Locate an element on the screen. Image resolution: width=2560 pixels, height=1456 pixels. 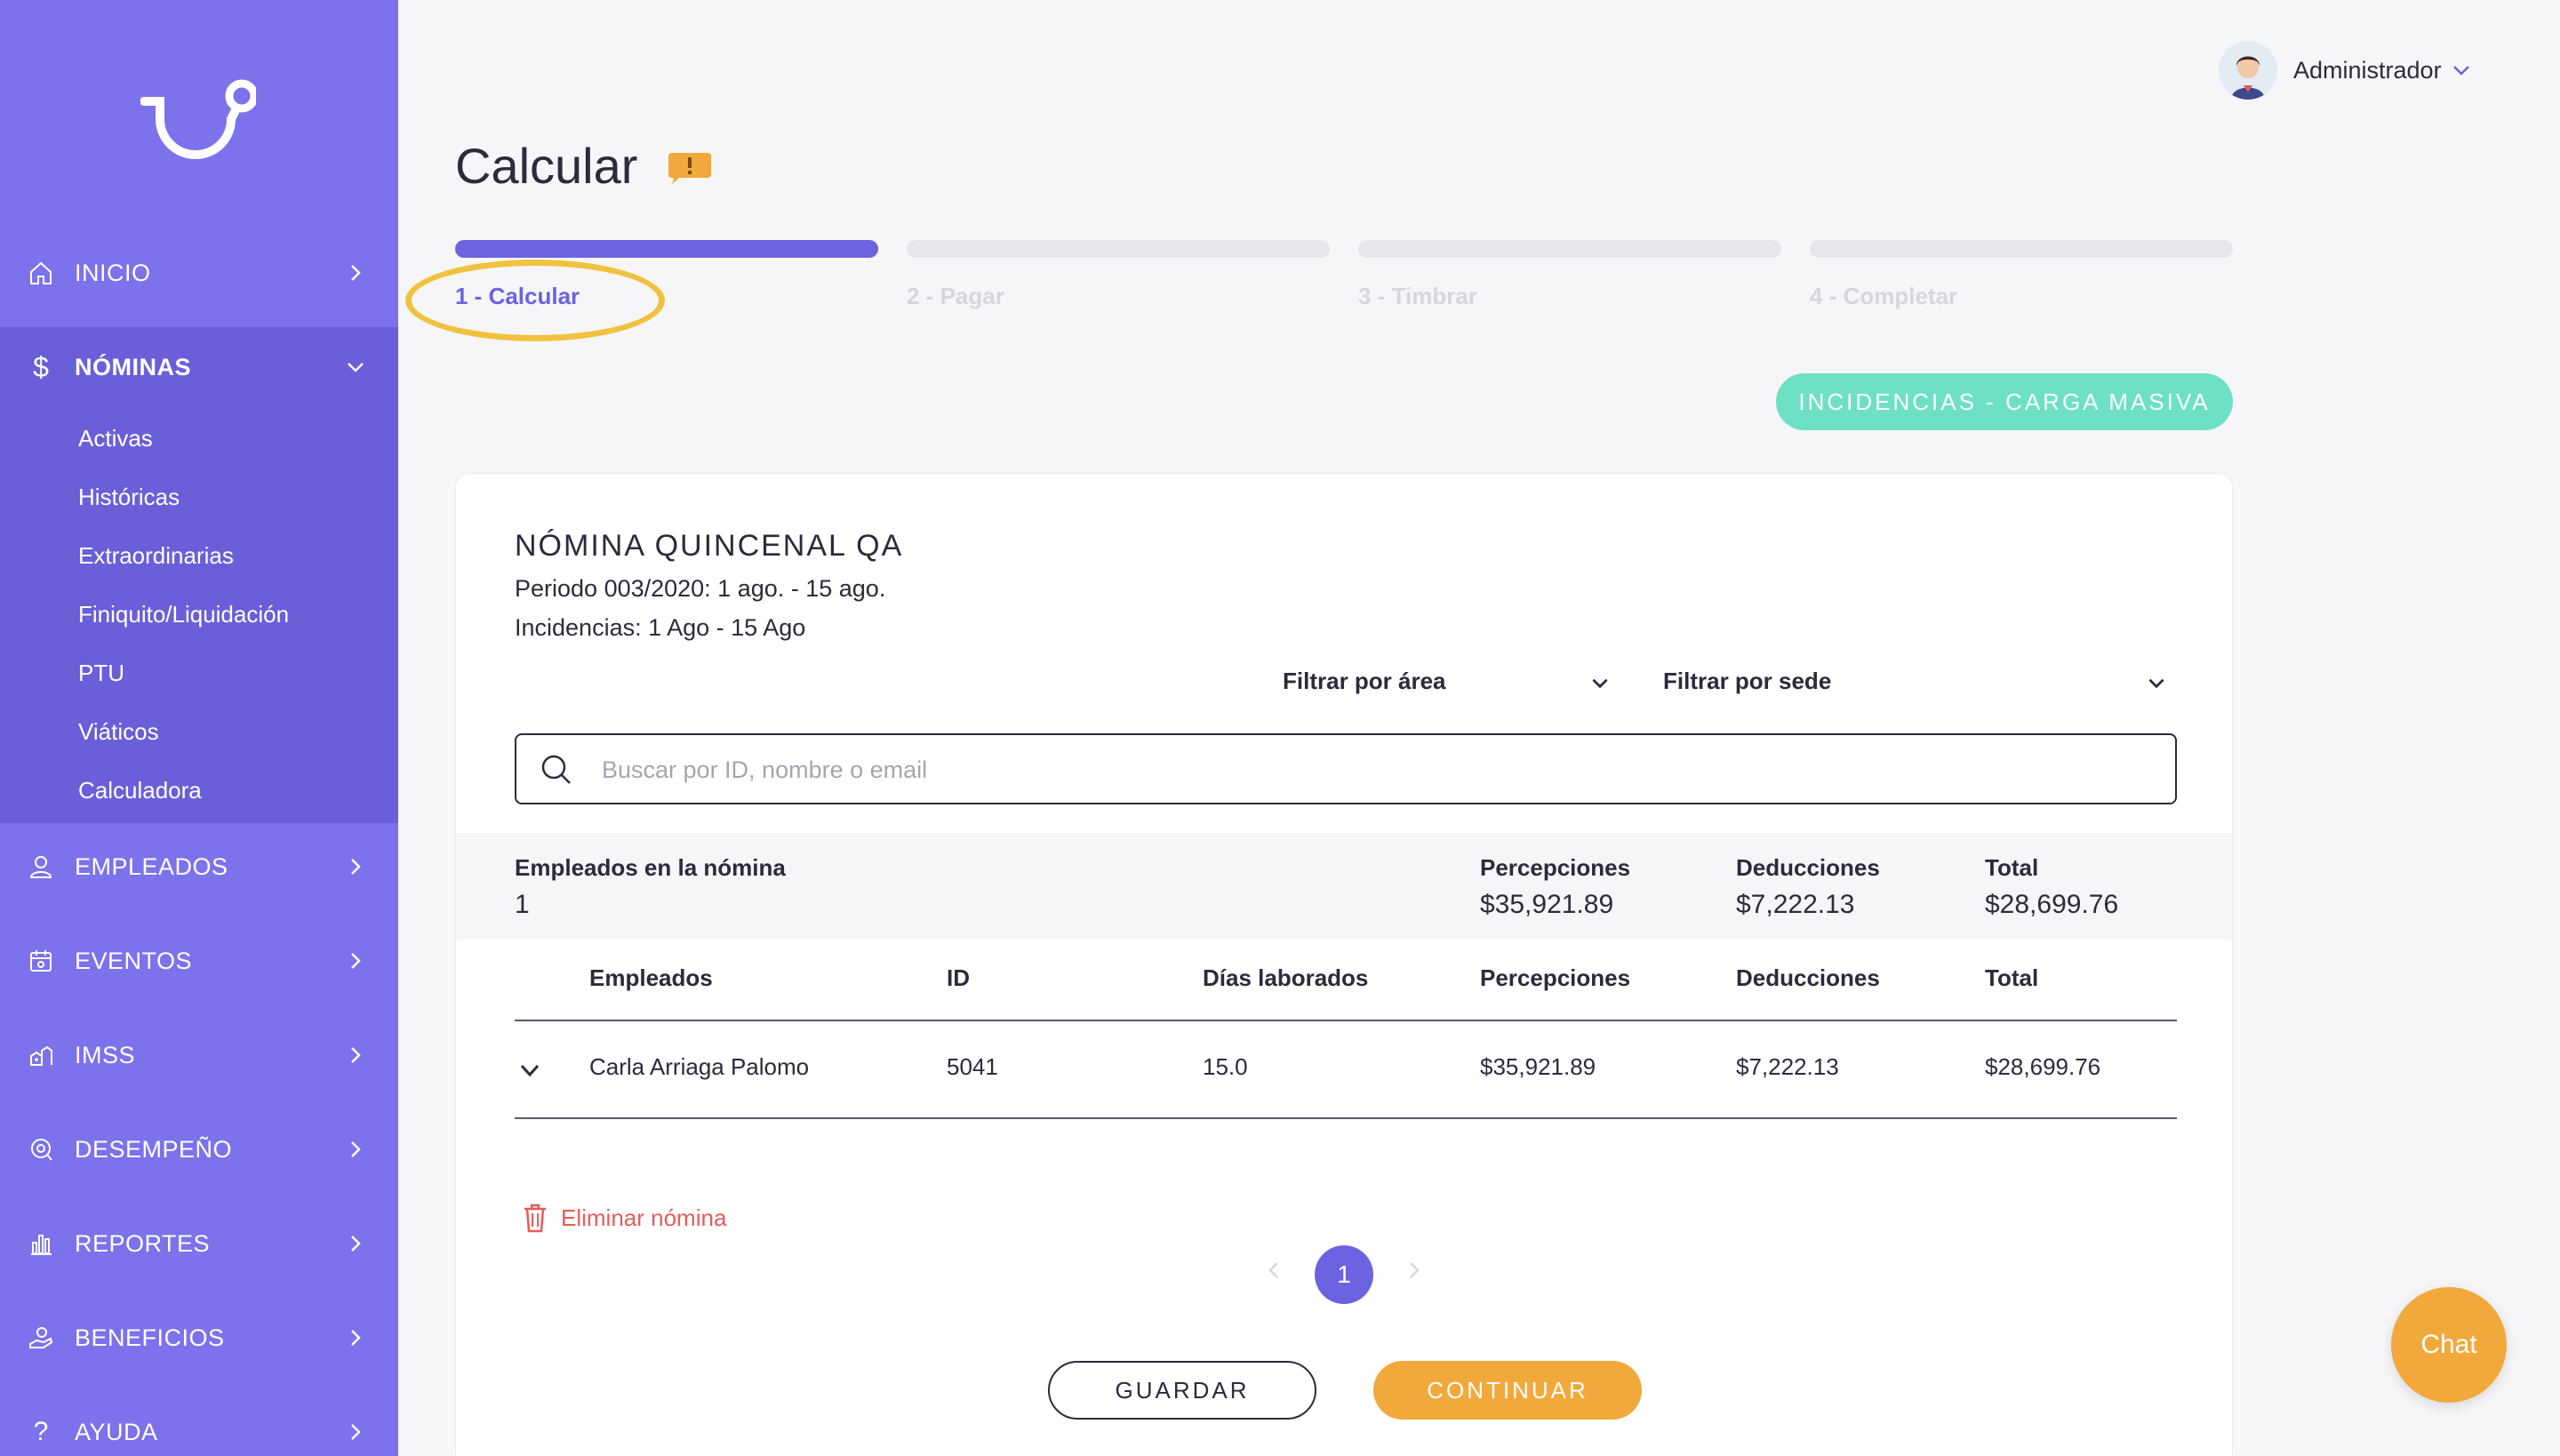
filter-area-select: Filtrar por área is located at coordinates (1364, 681).